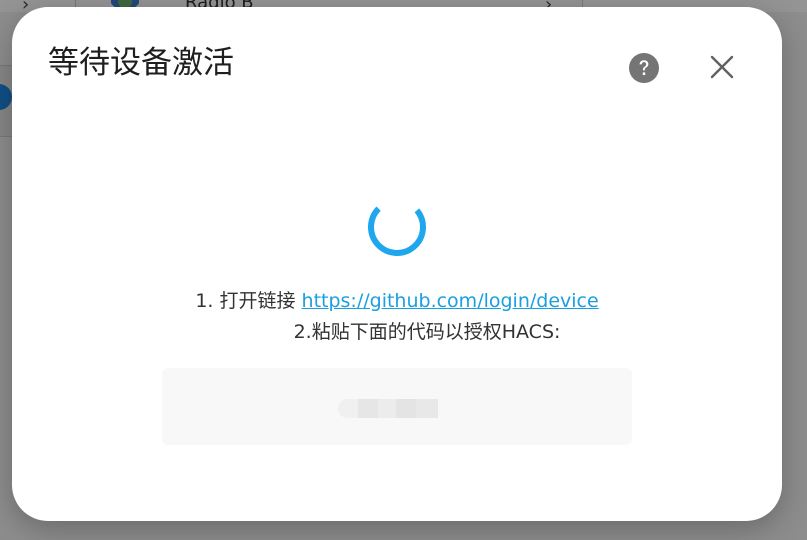 The height and width of the screenshot is (540, 807). What do you see at coordinates (388, 408) in the screenshot?
I see `device-code-redacted` at bounding box center [388, 408].